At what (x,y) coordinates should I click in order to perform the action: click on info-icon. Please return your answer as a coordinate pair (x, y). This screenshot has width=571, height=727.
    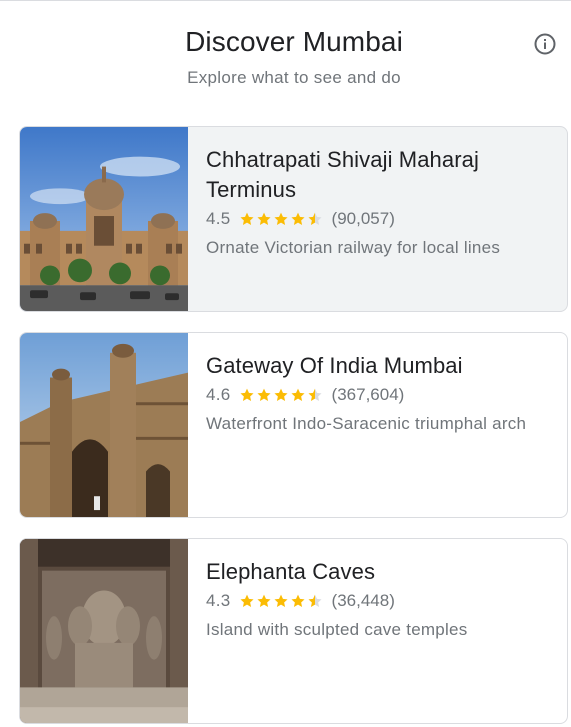
    Looking at the image, I should click on (545, 44).